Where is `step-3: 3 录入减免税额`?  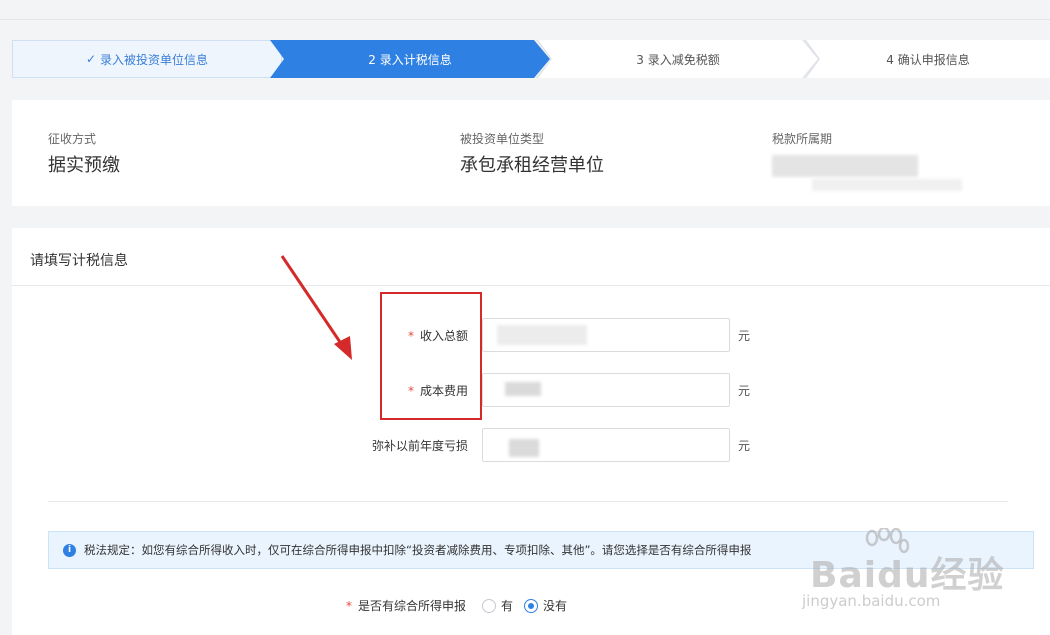 step-3: 3 录入减免税额 is located at coordinates (678, 59).